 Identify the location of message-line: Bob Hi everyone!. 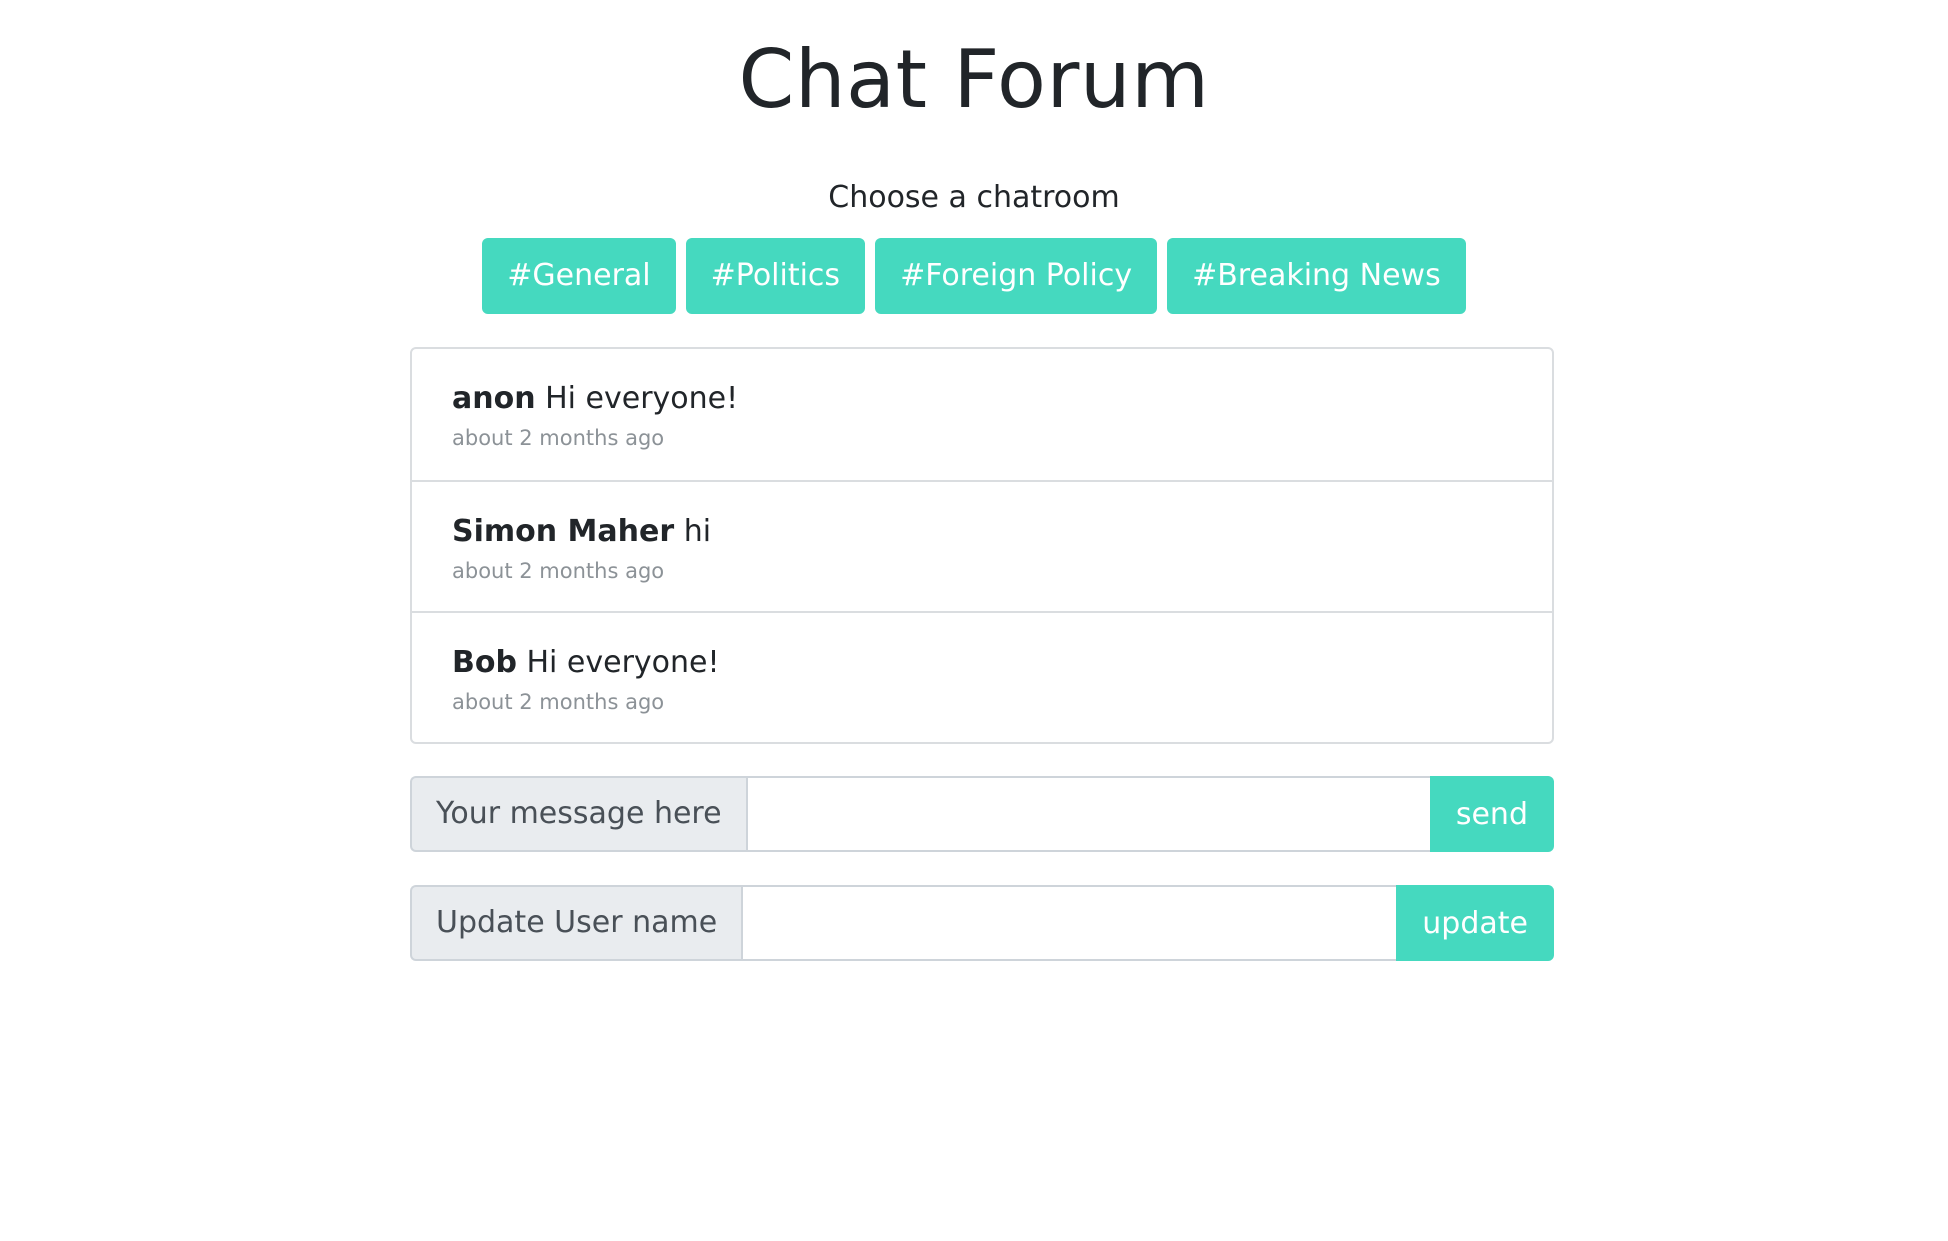
(982, 663).